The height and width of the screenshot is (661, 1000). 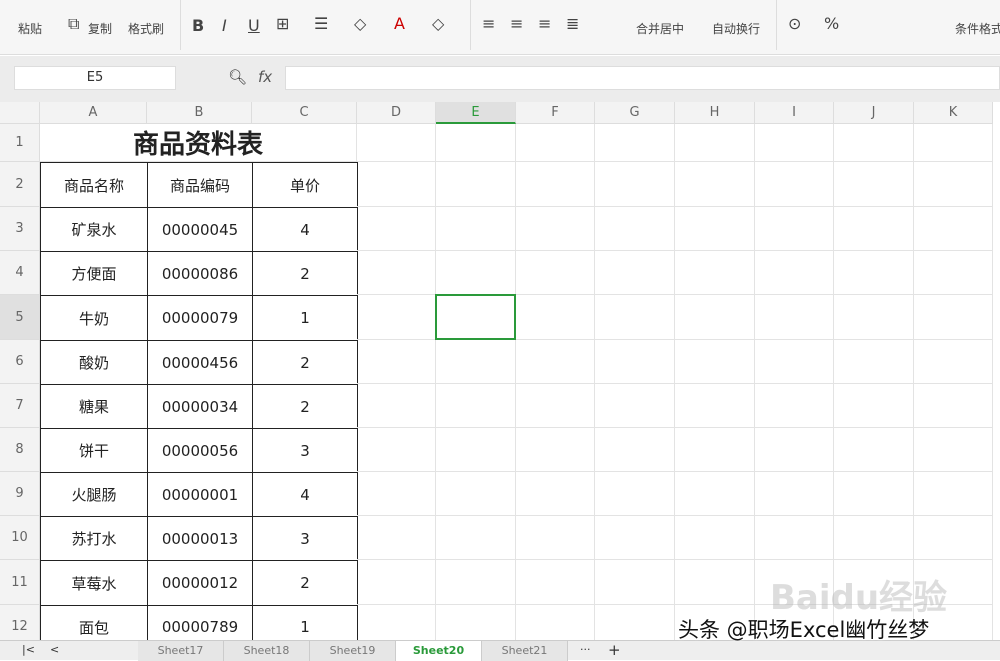 I want to click on row-header-11: 11, so click(x=20, y=582).